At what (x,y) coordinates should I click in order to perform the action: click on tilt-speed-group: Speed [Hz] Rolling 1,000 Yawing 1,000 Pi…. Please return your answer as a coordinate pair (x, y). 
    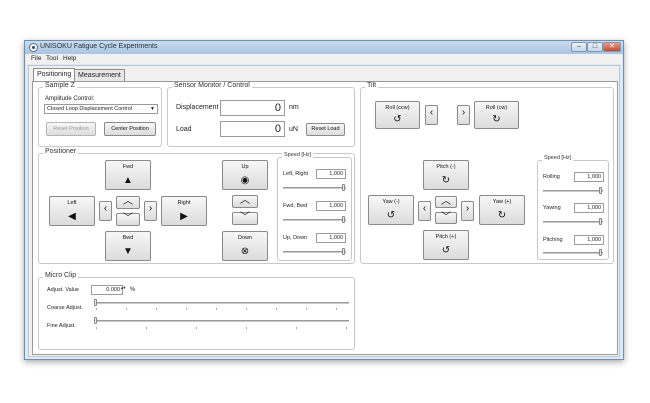
    Looking at the image, I should click on (573, 207).